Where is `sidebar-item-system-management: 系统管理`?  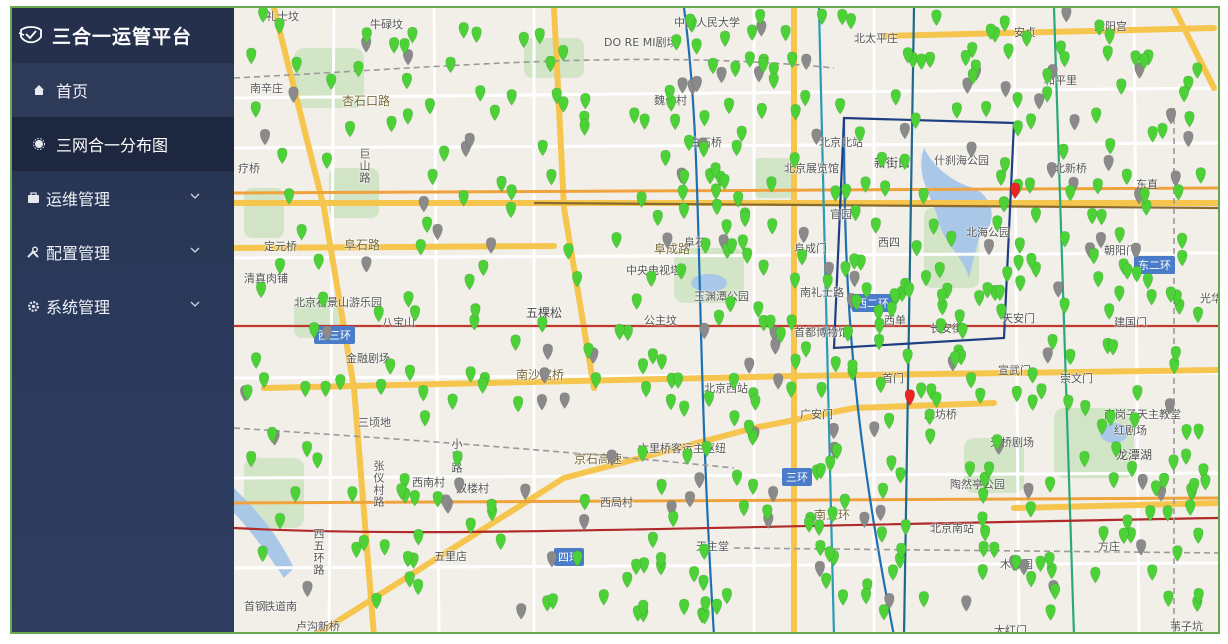 sidebar-item-system-management: 系统管理 is located at coordinates (123, 306).